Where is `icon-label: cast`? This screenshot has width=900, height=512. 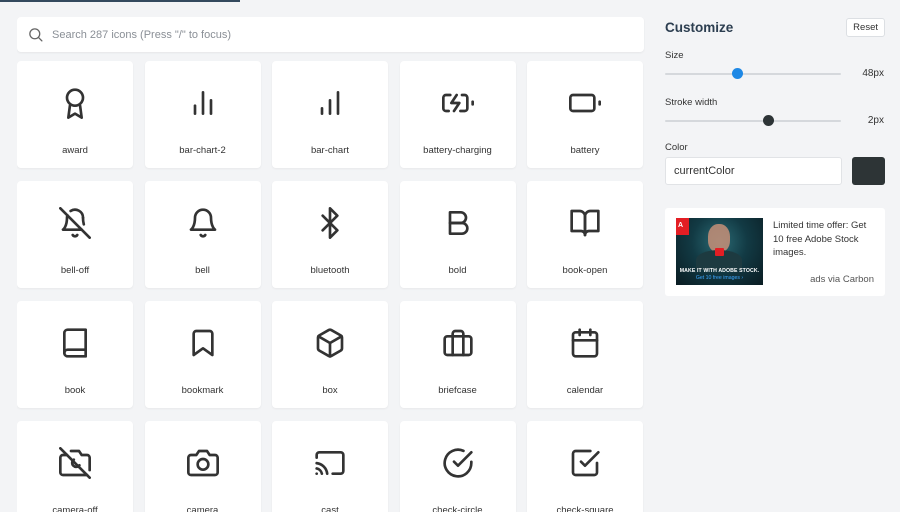 icon-label: cast is located at coordinates (330, 508).